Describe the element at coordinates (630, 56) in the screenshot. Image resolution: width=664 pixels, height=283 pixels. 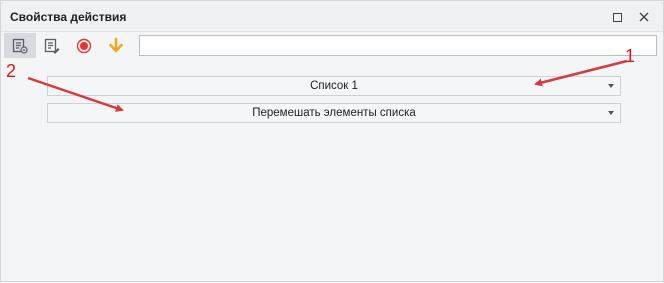
I see `annotation-marker-1: 1` at that location.